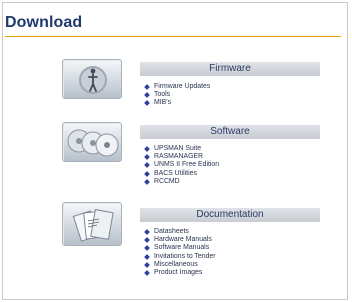 This screenshot has height=302, width=352. I want to click on list-item: UNMS II Free Edition, so click(181, 165).